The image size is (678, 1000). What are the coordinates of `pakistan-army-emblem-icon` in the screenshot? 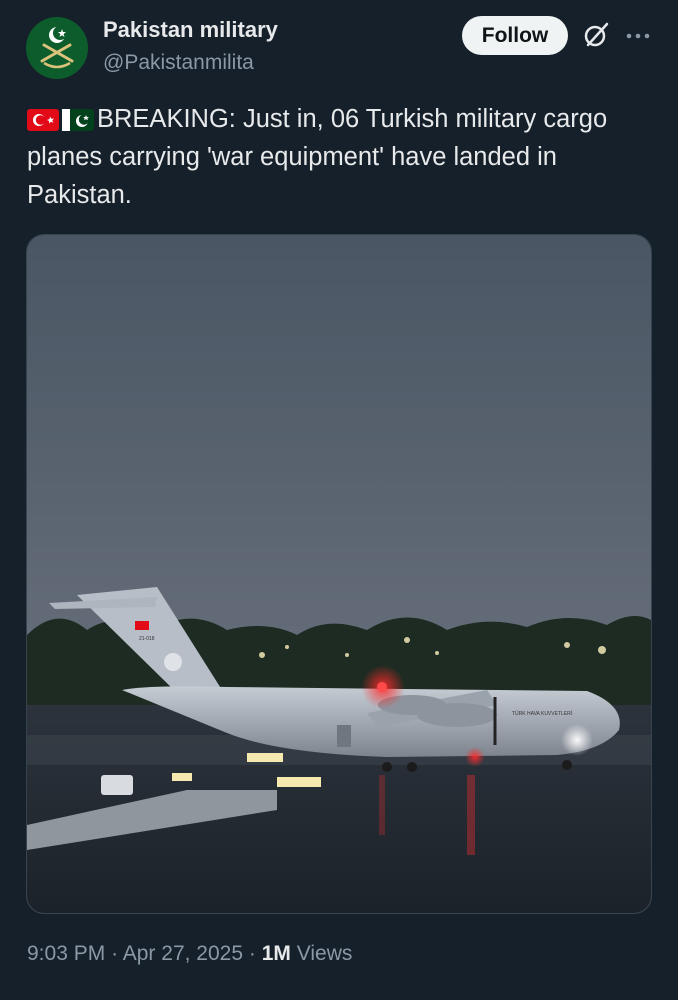 It's located at (57, 48).